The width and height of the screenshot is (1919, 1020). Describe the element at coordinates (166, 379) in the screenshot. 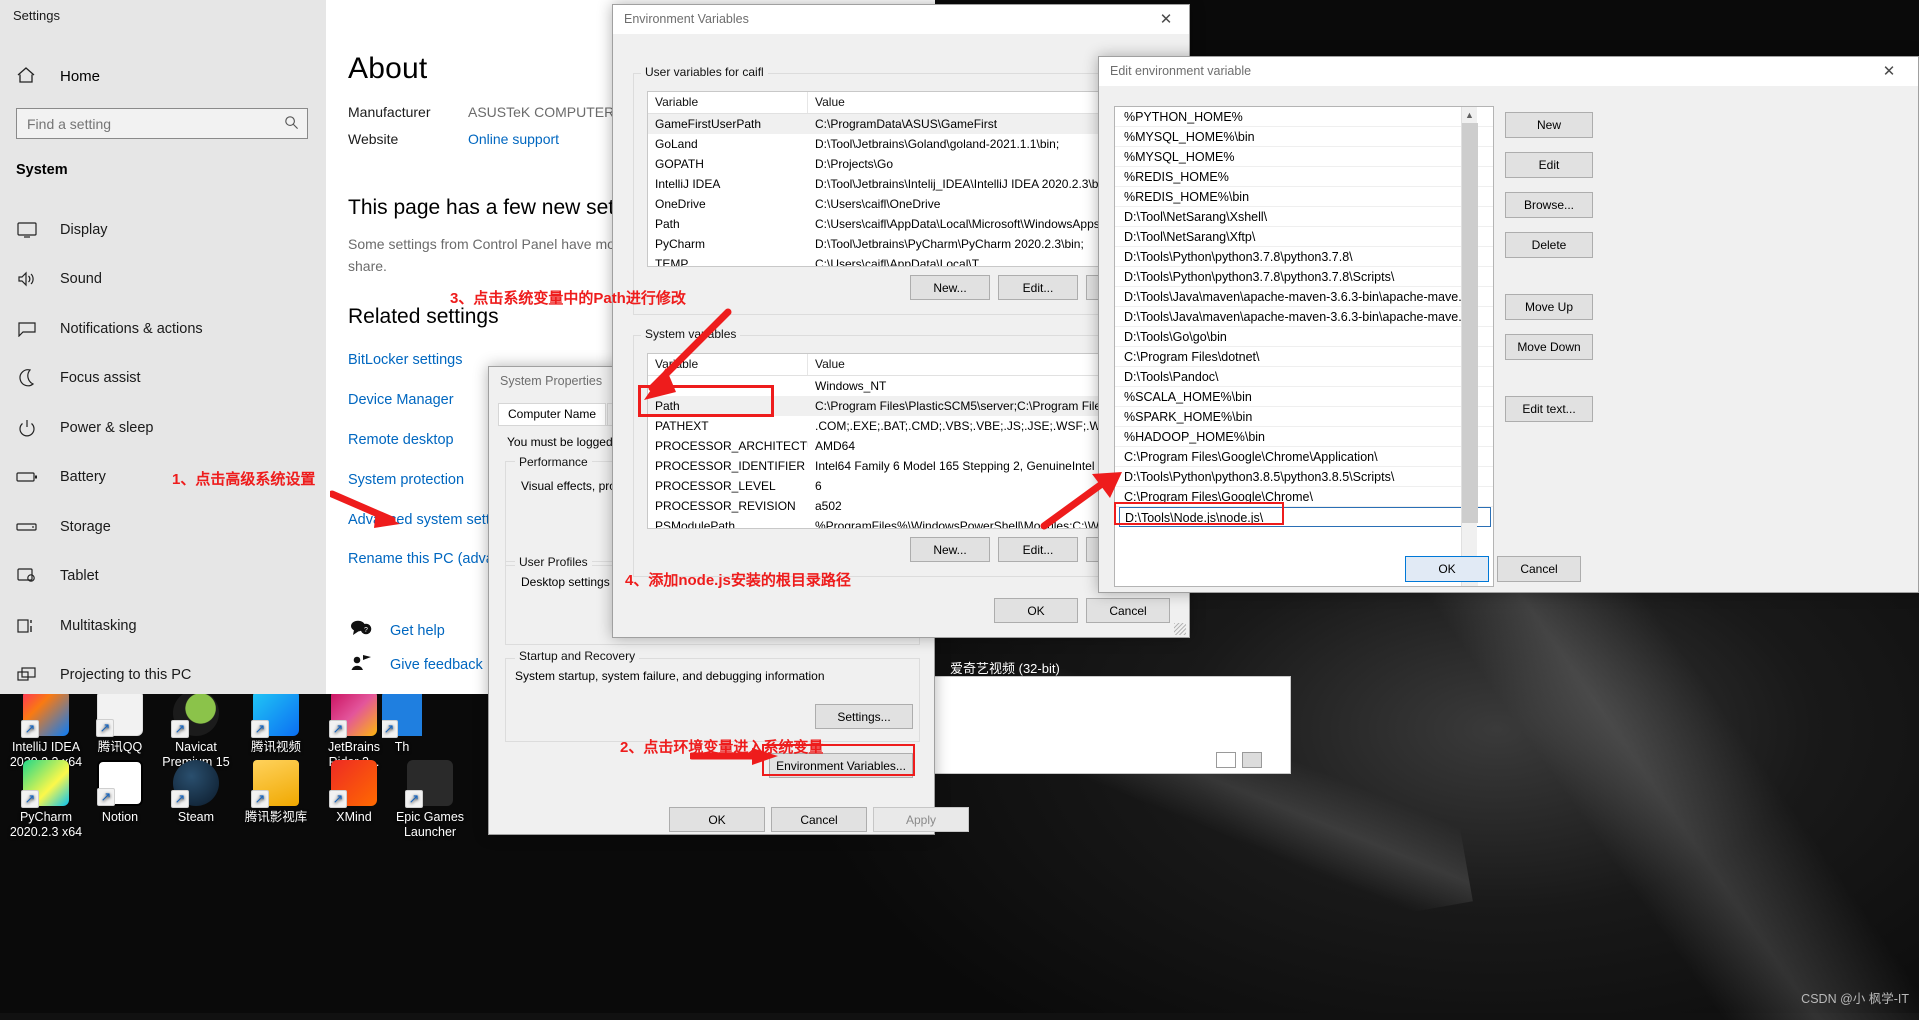

I see `sidebar-item-focus-assist: Focus assist` at that location.